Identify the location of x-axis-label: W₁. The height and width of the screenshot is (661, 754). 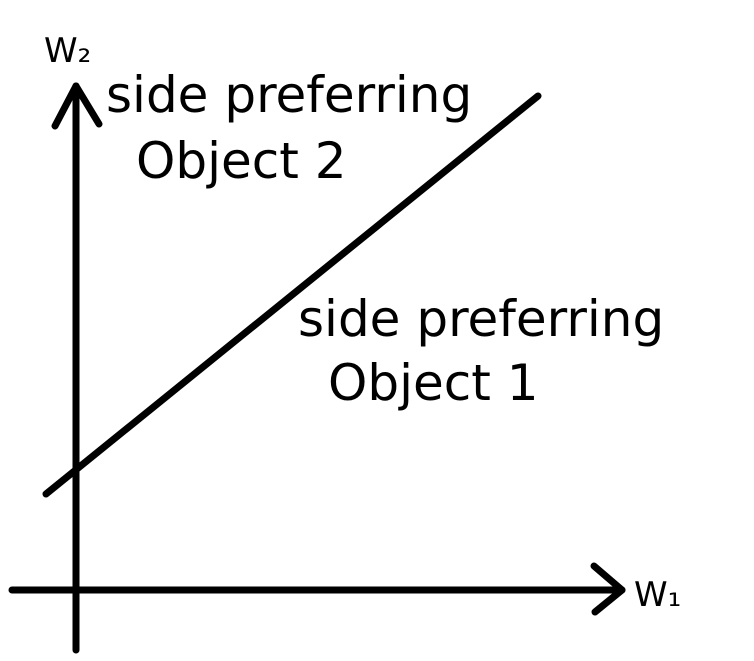
(657, 595).